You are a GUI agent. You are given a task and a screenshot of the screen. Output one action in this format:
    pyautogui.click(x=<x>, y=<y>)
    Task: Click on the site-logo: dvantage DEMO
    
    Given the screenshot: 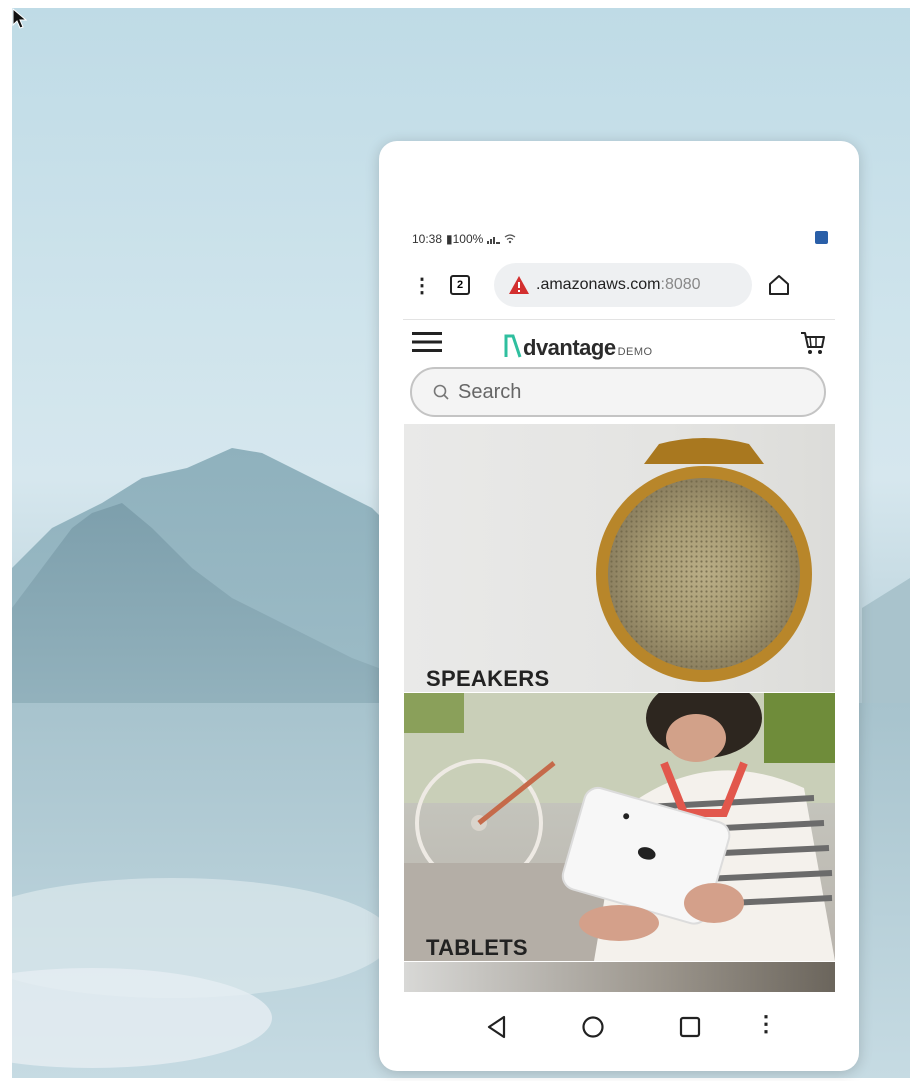 What is the action you would take?
    pyautogui.click(x=578, y=345)
    